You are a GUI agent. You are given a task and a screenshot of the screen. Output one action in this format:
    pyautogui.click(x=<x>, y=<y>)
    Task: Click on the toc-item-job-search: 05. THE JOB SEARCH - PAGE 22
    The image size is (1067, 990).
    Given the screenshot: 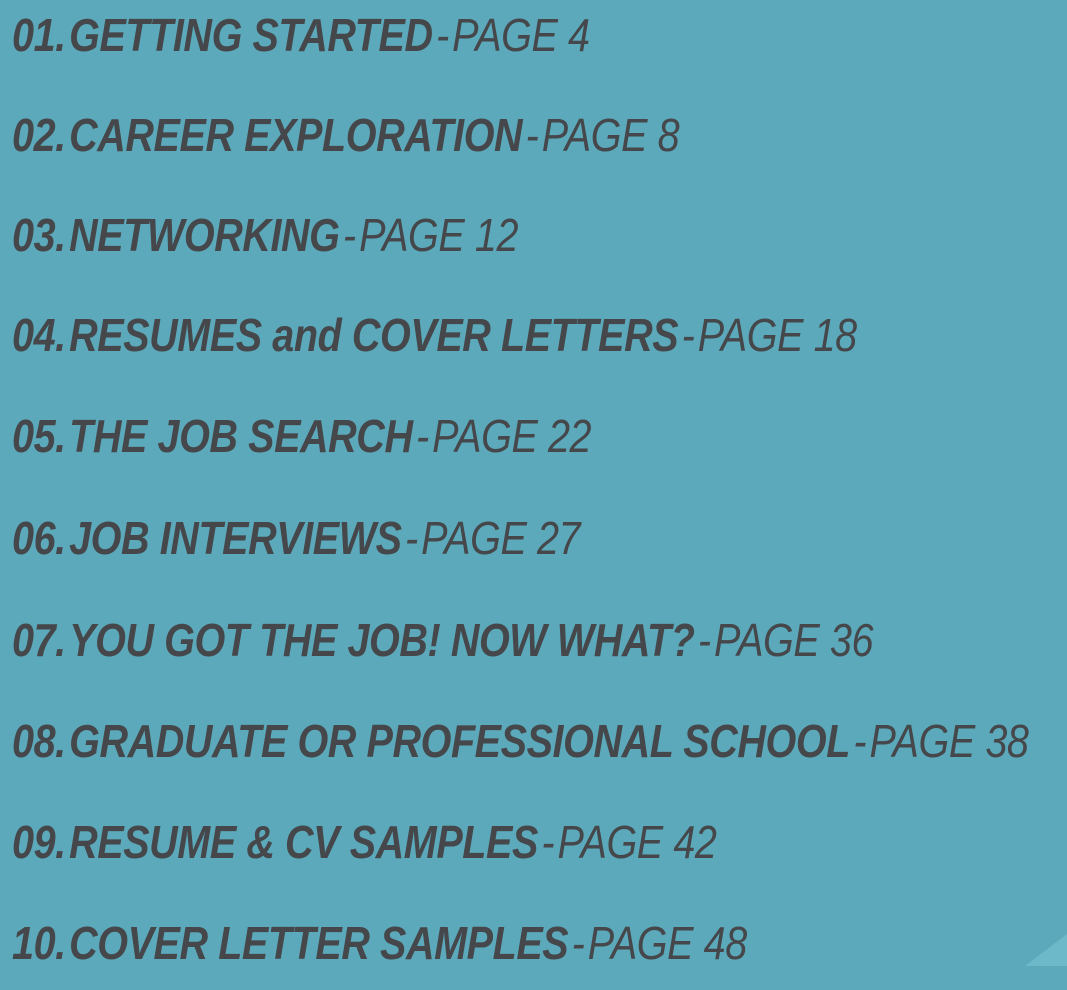 What is the action you would take?
    pyautogui.click(x=302, y=436)
    